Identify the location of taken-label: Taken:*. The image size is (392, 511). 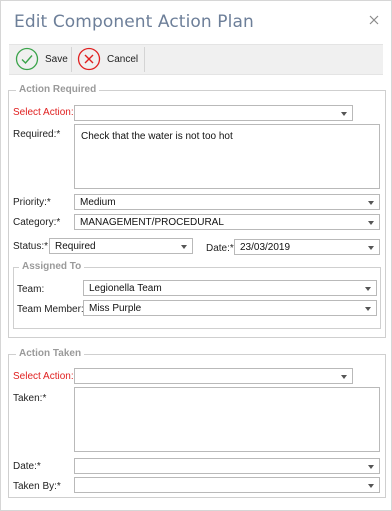
(30, 398).